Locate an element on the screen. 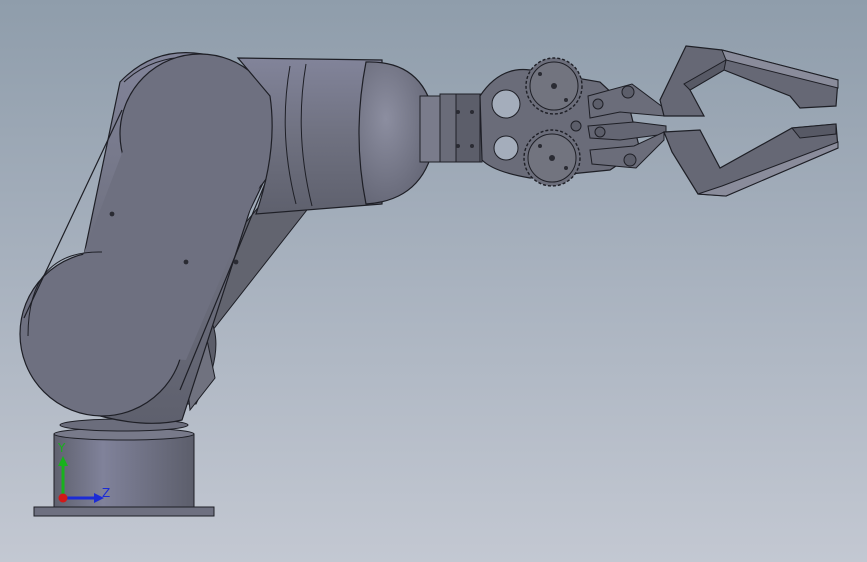 The image size is (867, 562). upper-gear is located at coordinates (554, 86).